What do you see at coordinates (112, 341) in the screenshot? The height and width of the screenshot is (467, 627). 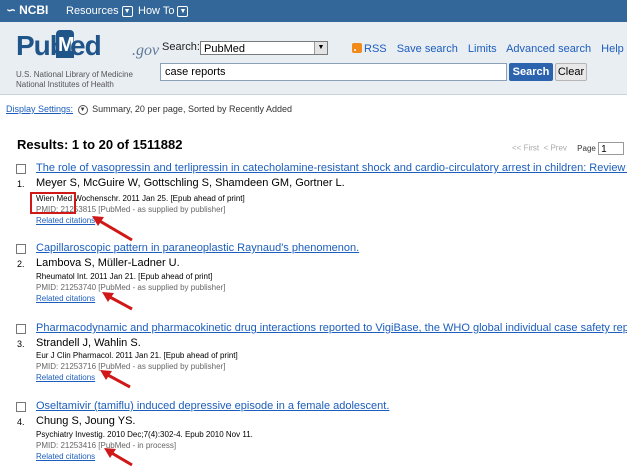 I see `annotation-arrows` at bounding box center [112, 341].